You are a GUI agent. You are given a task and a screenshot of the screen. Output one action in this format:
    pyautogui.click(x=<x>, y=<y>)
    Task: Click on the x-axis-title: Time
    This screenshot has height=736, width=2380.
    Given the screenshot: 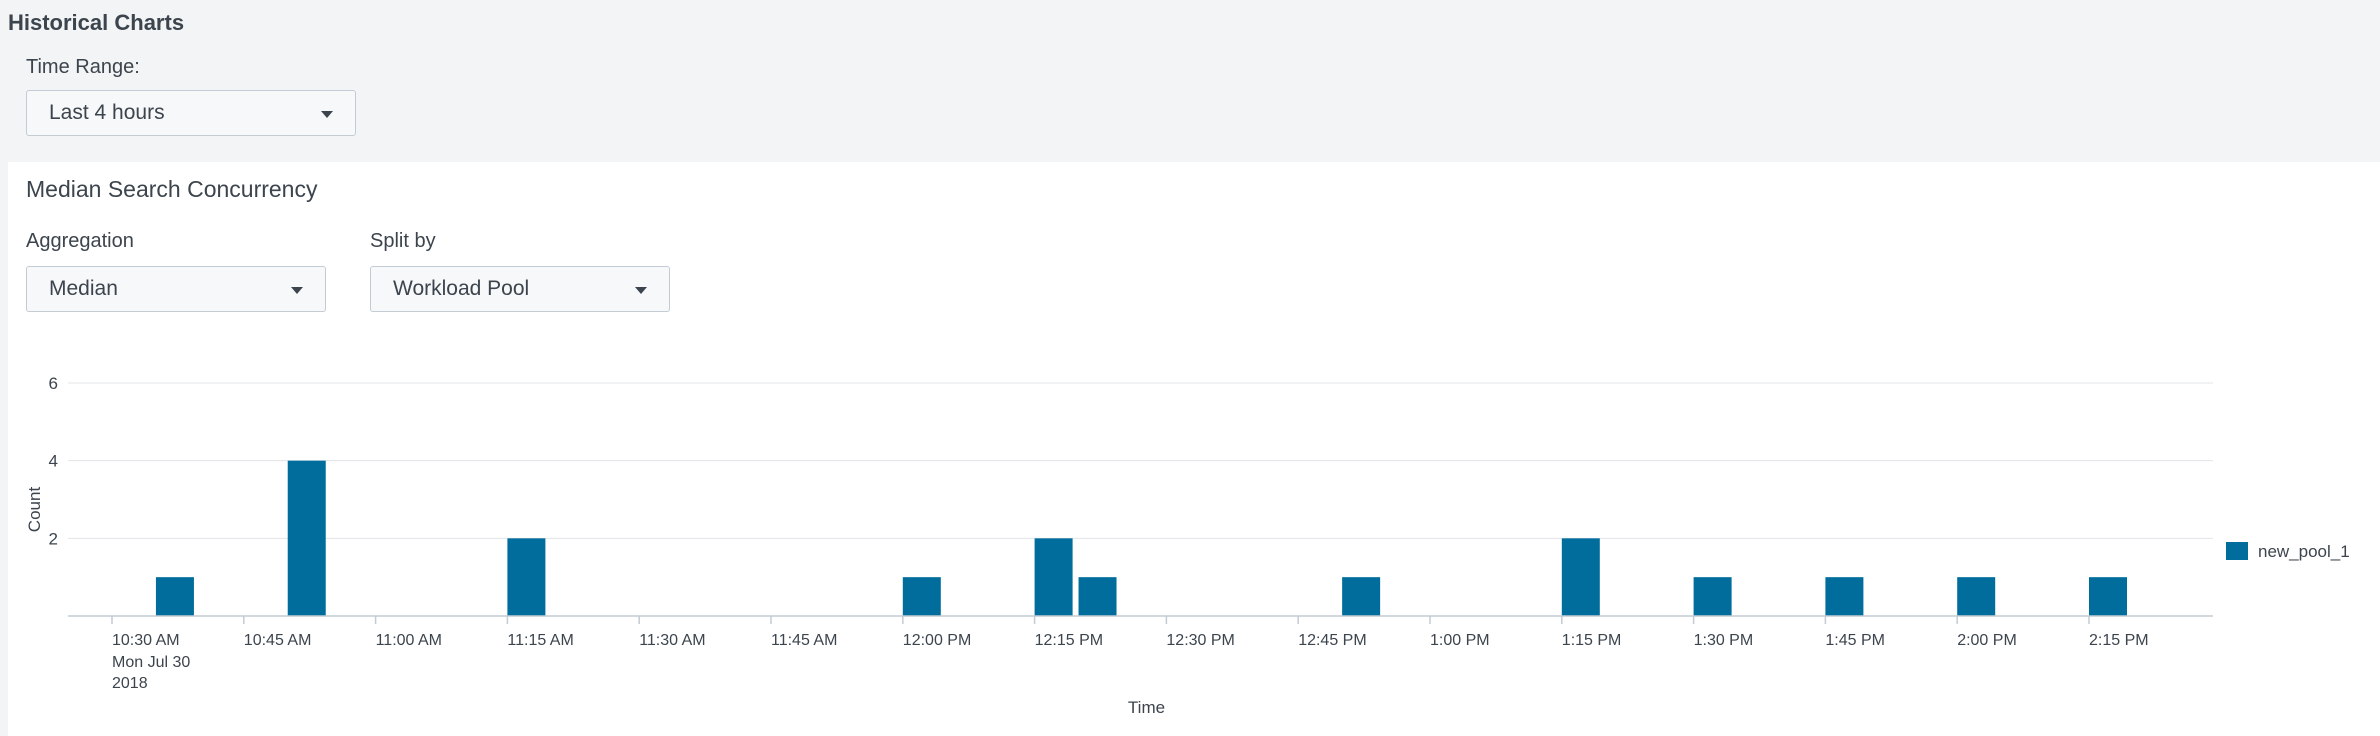 What is the action you would take?
    pyautogui.click(x=1146, y=707)
    